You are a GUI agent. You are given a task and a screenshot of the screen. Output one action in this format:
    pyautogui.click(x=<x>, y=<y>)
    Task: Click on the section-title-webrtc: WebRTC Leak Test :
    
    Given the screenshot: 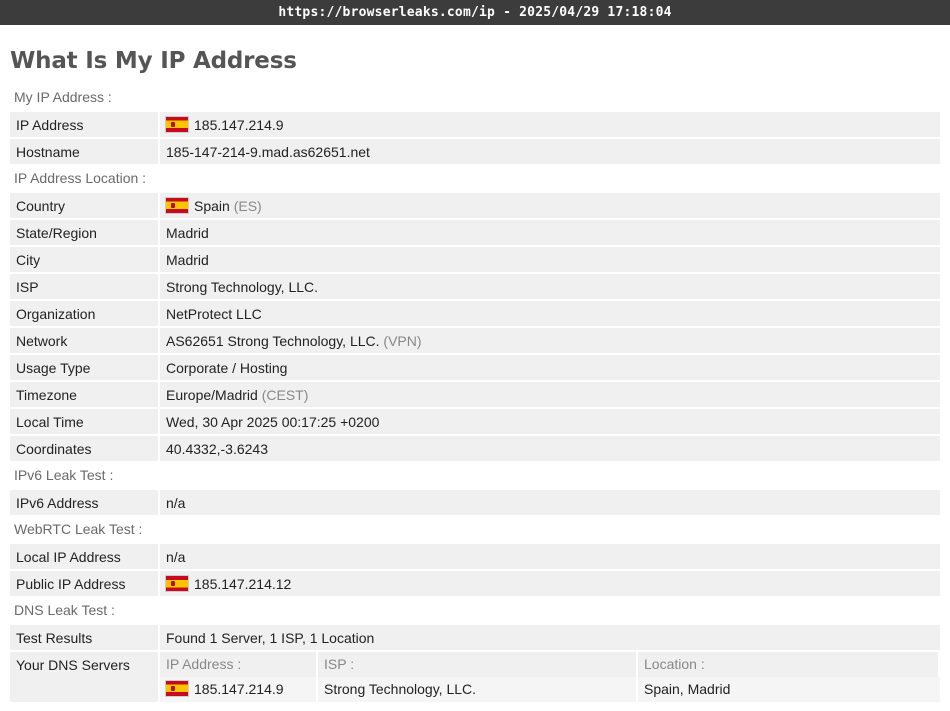 What is the action you would take?
    pyautogui.click(x=78, y=529)
    